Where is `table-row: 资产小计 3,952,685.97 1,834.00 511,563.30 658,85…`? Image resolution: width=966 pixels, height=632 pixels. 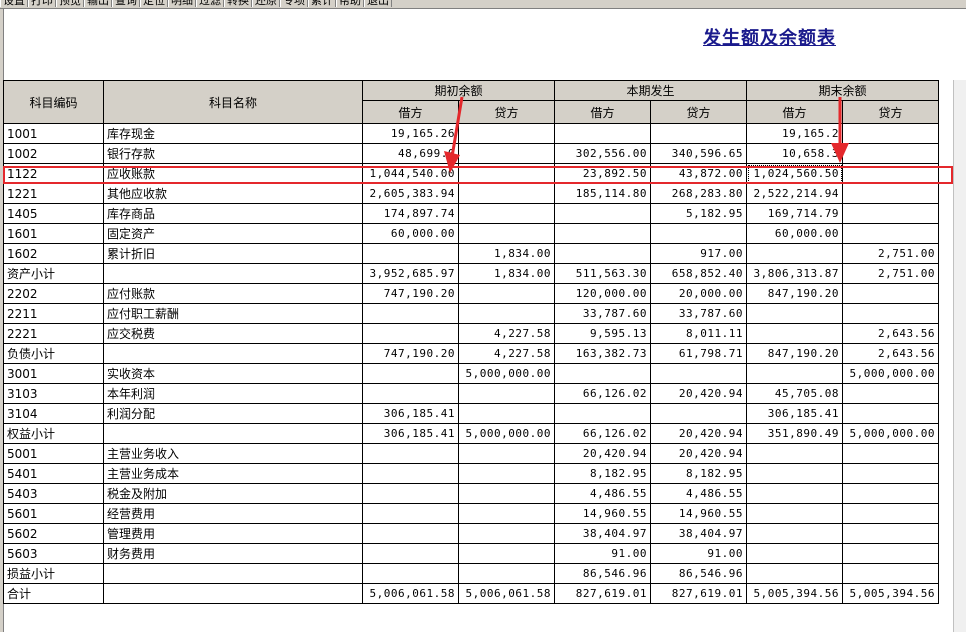
table-row: 资产小计 3,952,685.97 1,834.00 511,563.30 658,85… is located at coordinates (471, 273).